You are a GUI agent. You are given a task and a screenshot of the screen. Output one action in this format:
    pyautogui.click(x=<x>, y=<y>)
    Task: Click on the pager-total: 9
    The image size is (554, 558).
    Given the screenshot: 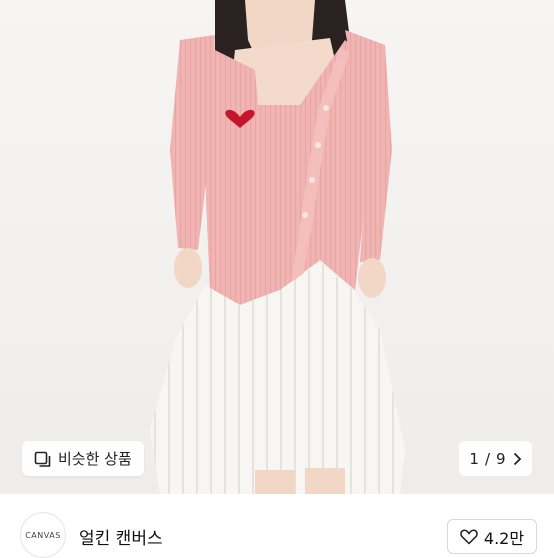 What is the action you would take?
    pyautogui.click(x=501, y=458)
    